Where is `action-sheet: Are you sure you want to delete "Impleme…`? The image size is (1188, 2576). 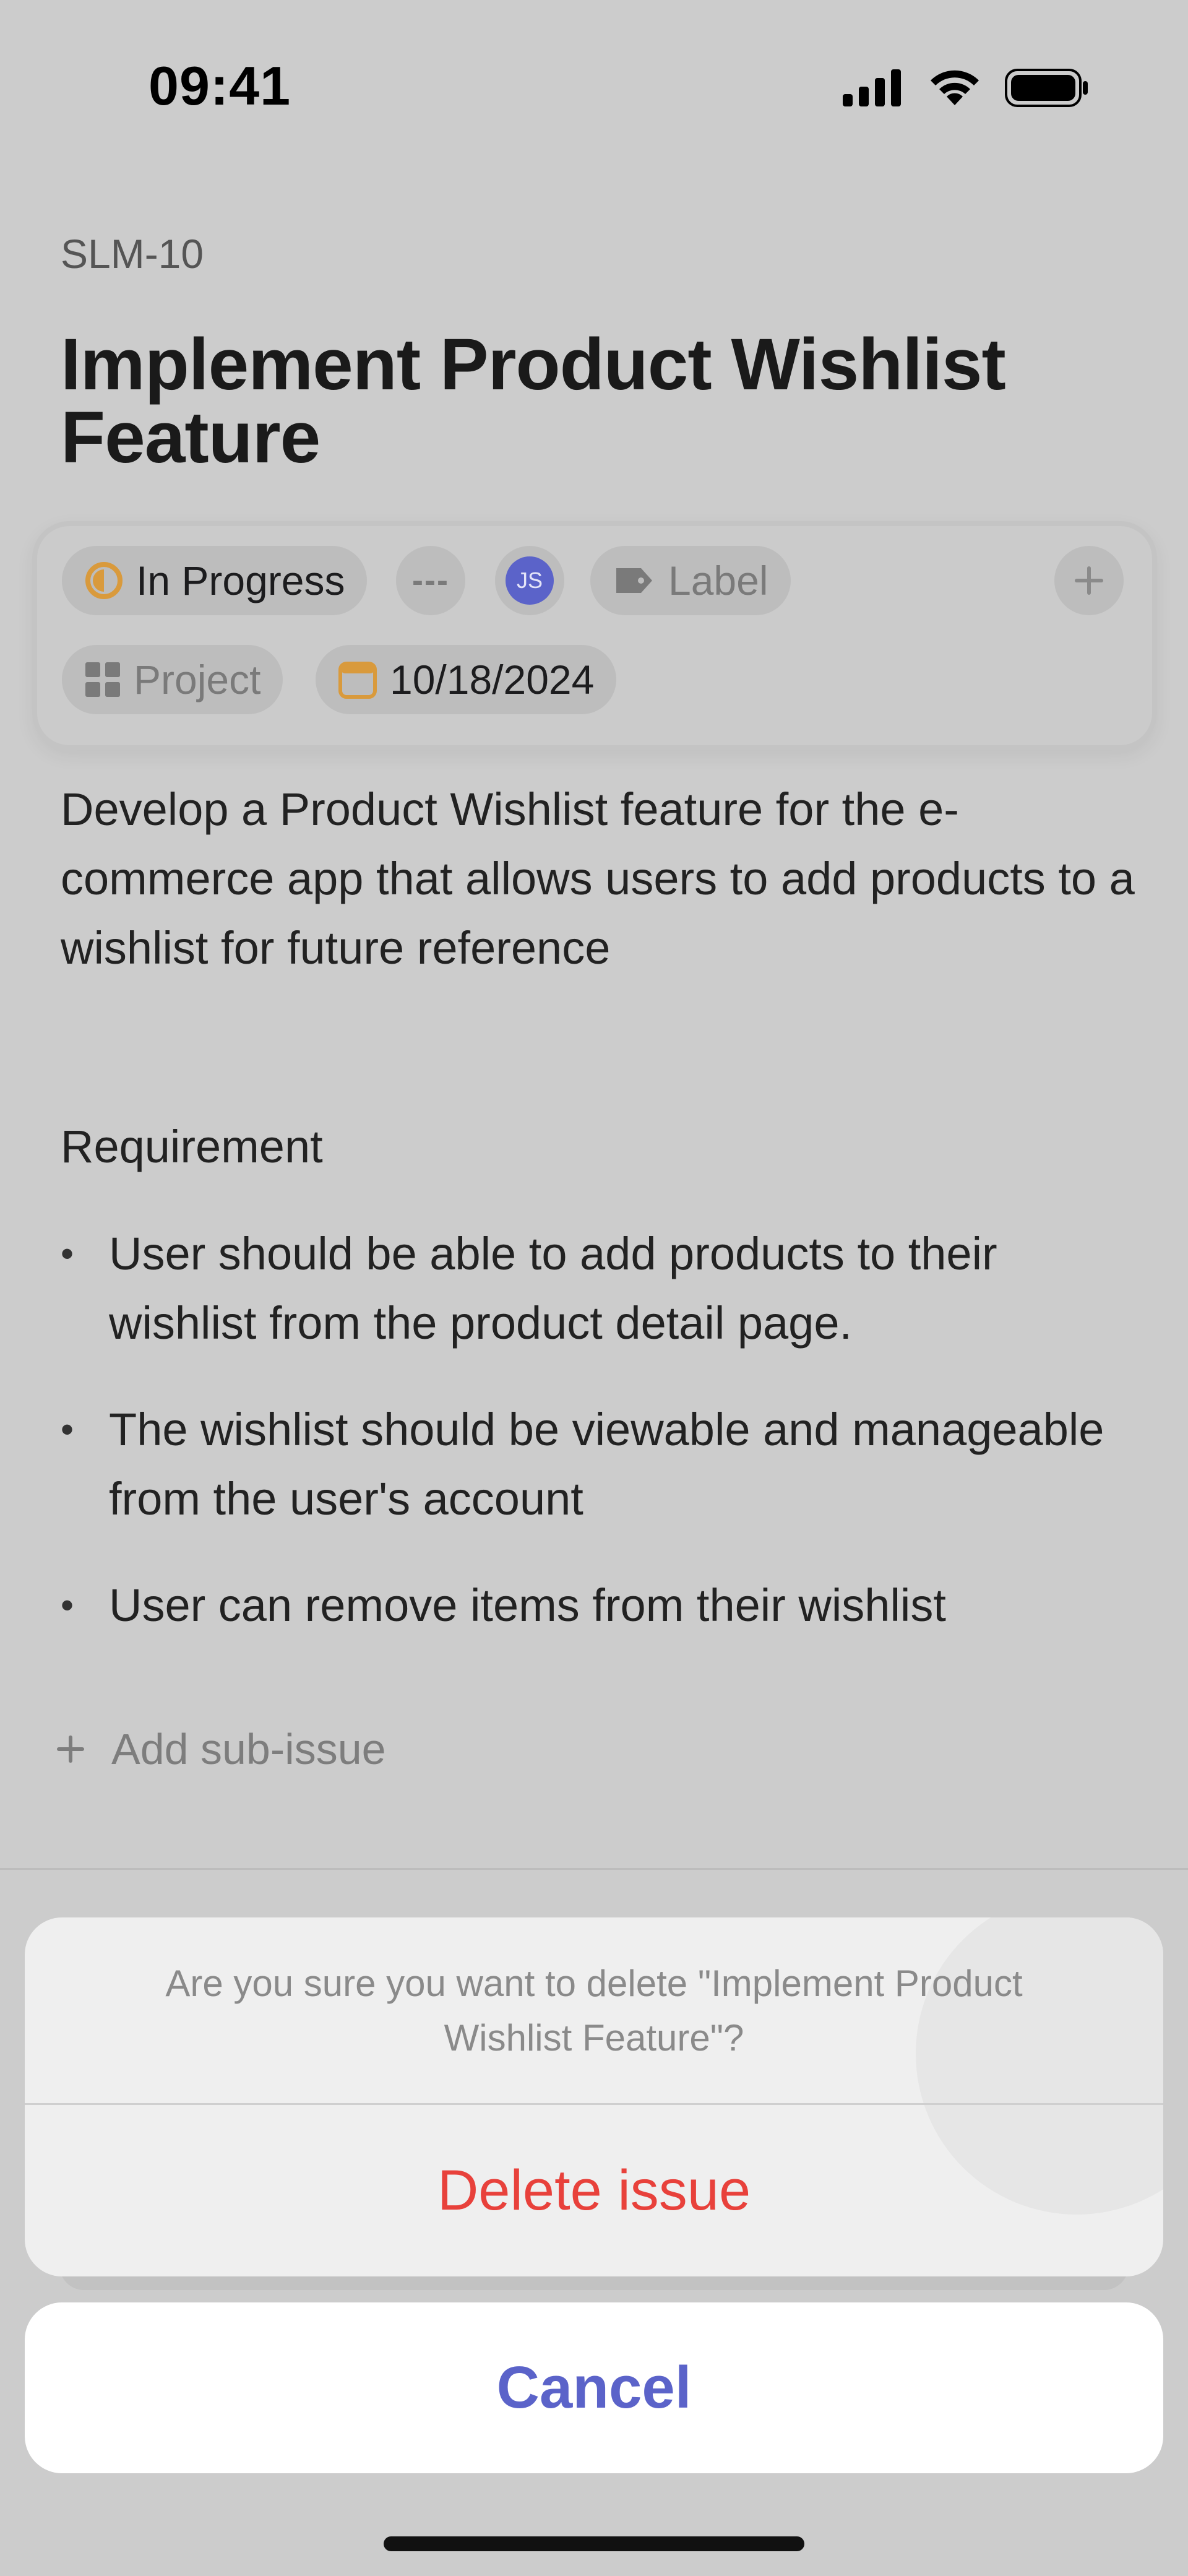 action-sheet: Are you sure you want to delete "Impleme… is located at coordinates (594, 2096).